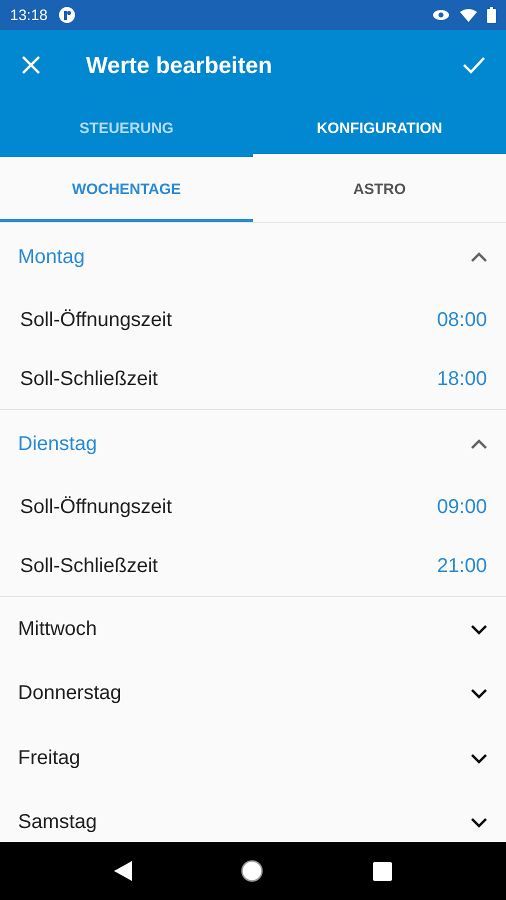 This screenshot has width=506, height=900. Describe the element at coordinates (29, 15) in the screenshot. I see `status-time: 13:18` at that location.